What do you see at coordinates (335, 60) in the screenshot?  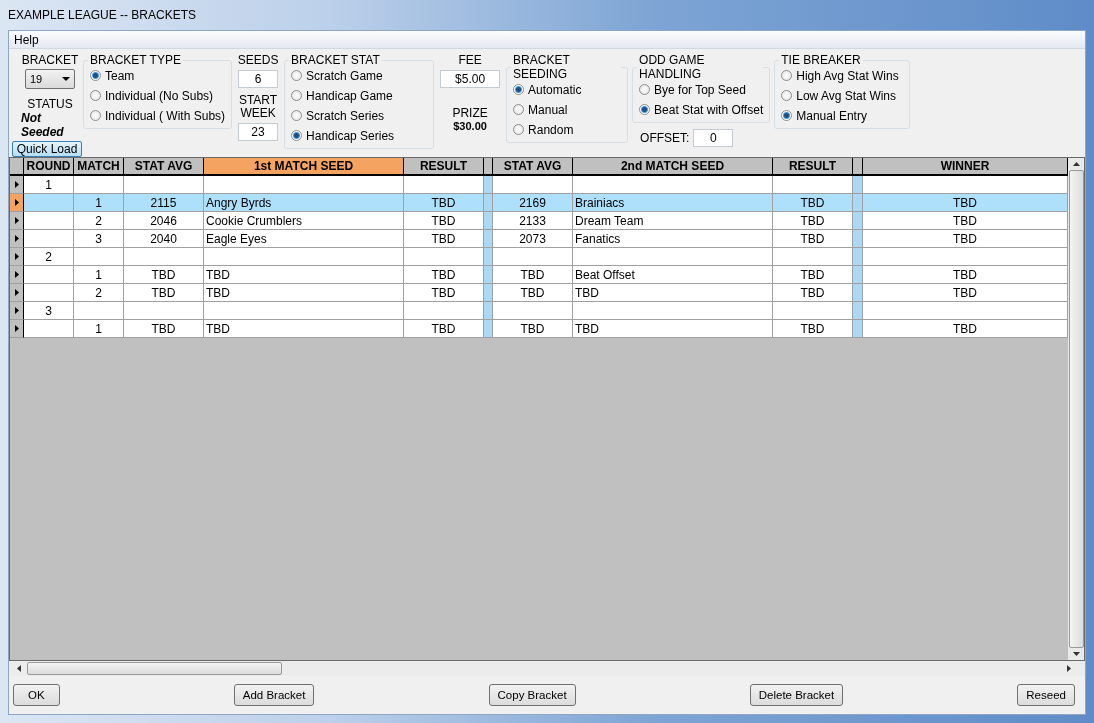 I see `group-title: BRACKET STAT` at bounding box center [335, 60].